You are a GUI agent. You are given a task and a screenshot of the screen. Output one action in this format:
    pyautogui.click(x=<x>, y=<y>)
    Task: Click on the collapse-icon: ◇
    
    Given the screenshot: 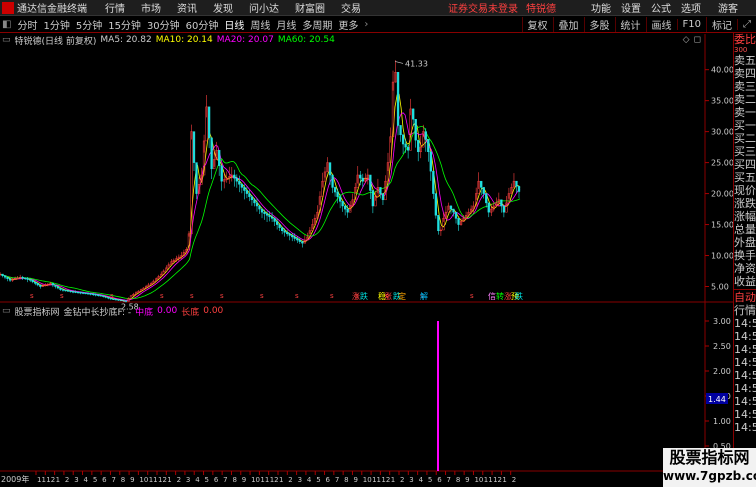 What is the action you would take?
    pyautogui.click(x=686, y=40)
    